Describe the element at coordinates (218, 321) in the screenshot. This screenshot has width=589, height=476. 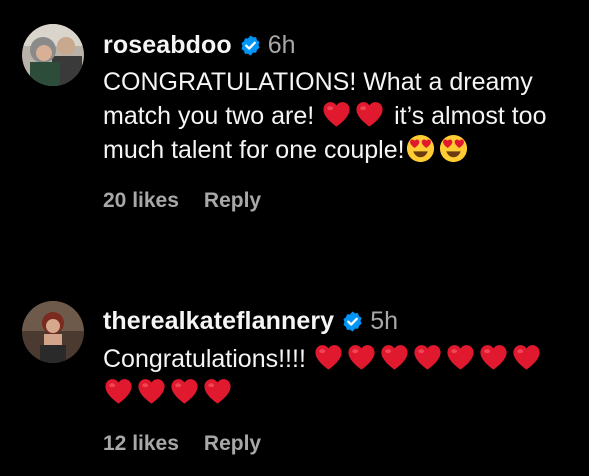
I see `username: therealkateflannery` at that location.